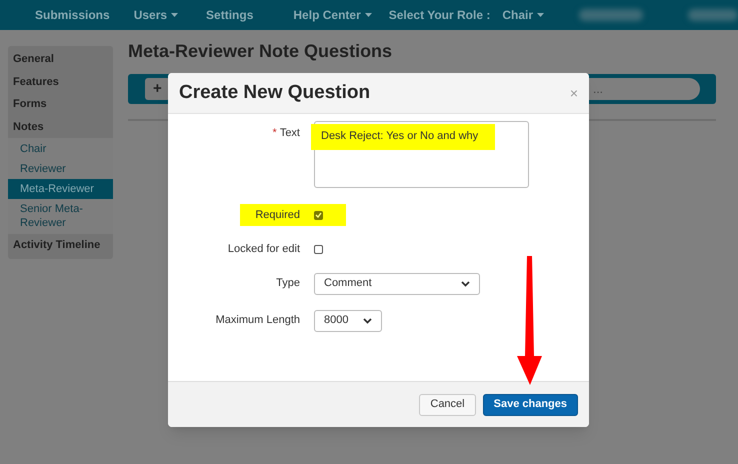 Image resolution: width=738 pixels, height=464 pixels. What do you see at coordinates (332, 15) in the screenshot?
I see `nav-link: Help Center` at bounding box center [332, 15].